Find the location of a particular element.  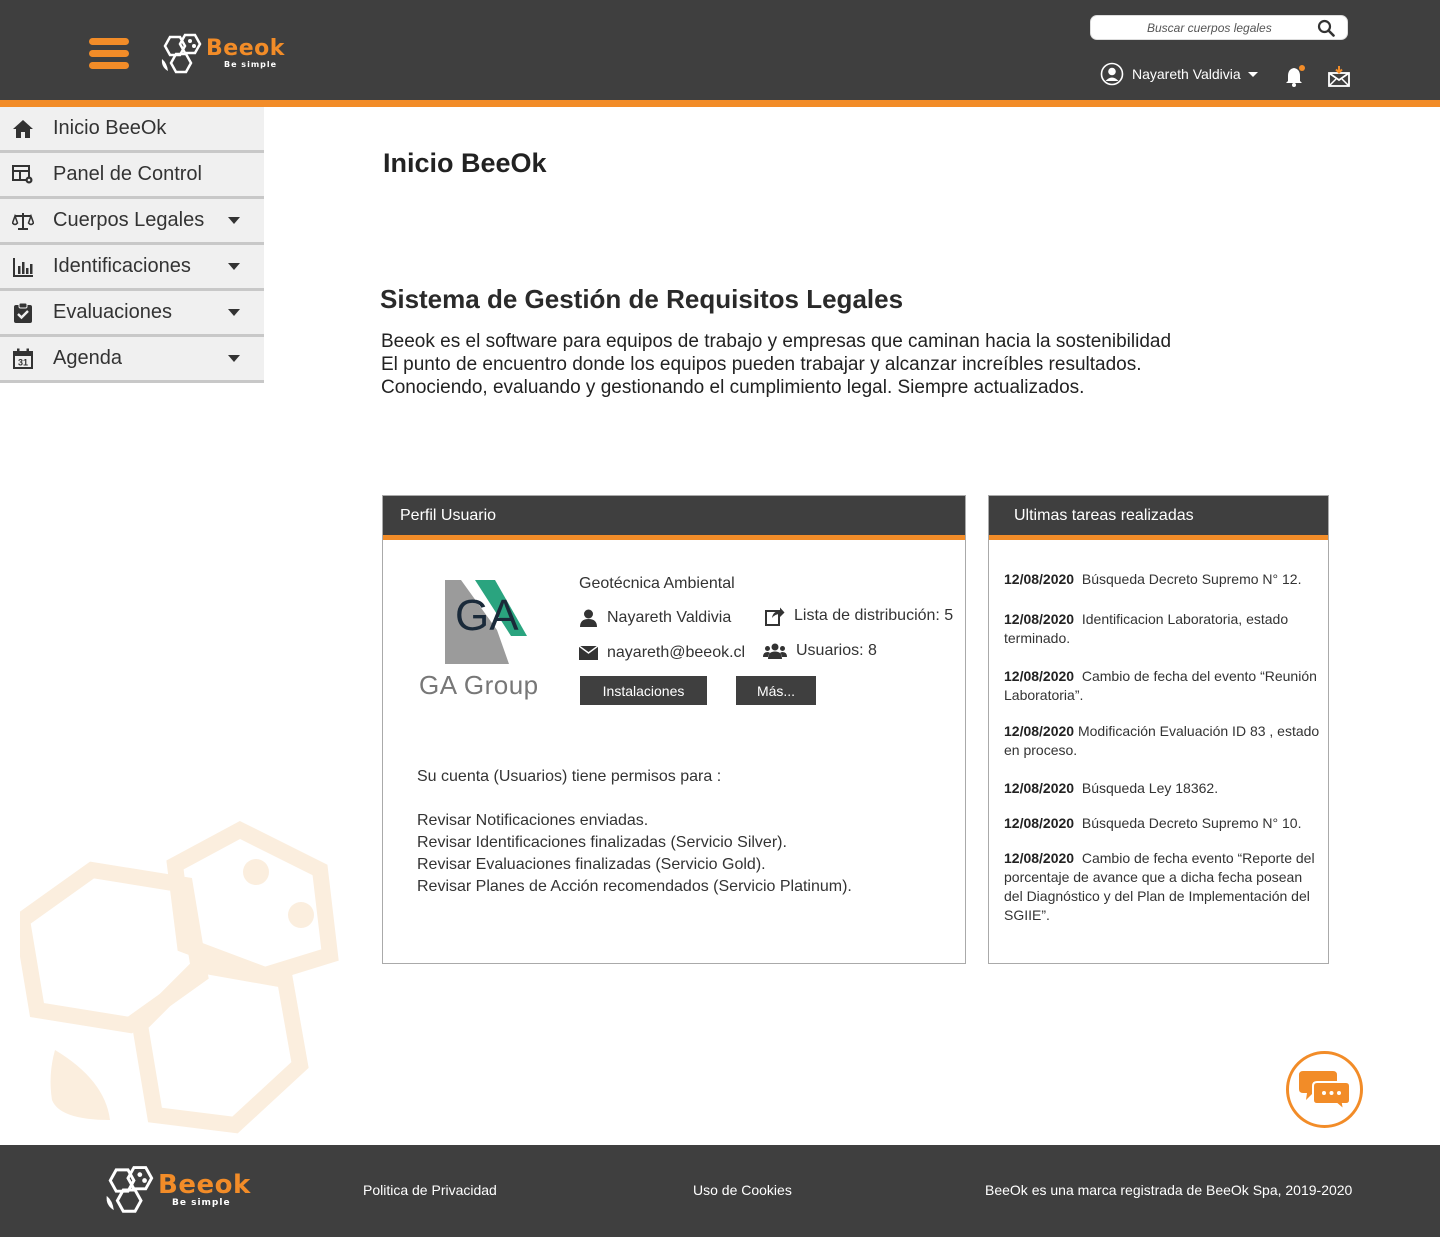

page-title: Inicio BeeOk is located at coordinates (465, 163).